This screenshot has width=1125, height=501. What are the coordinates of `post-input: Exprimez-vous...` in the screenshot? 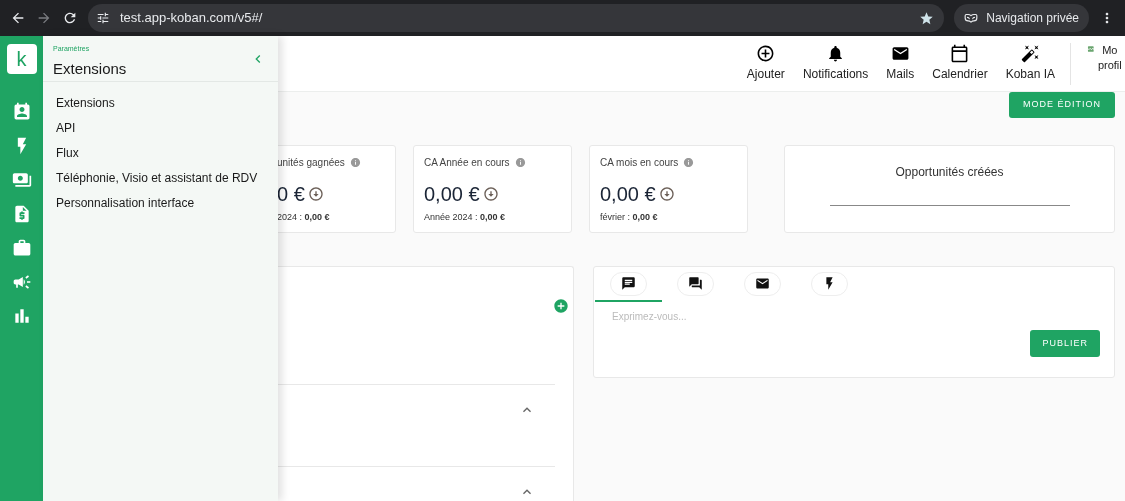 It's located at (854, 316).